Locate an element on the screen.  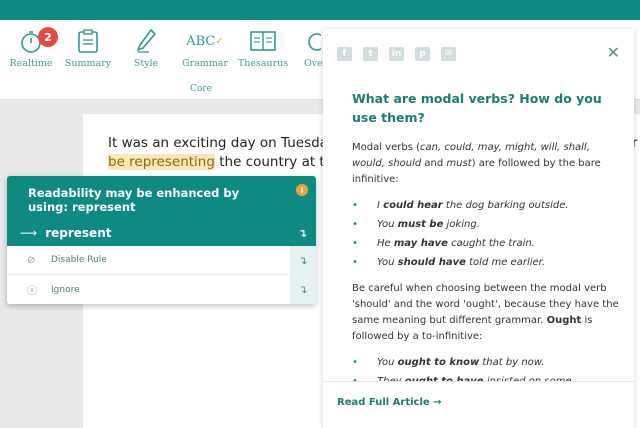
tool-thesaurus: Thesaurus is located at coordinates (263, 47).